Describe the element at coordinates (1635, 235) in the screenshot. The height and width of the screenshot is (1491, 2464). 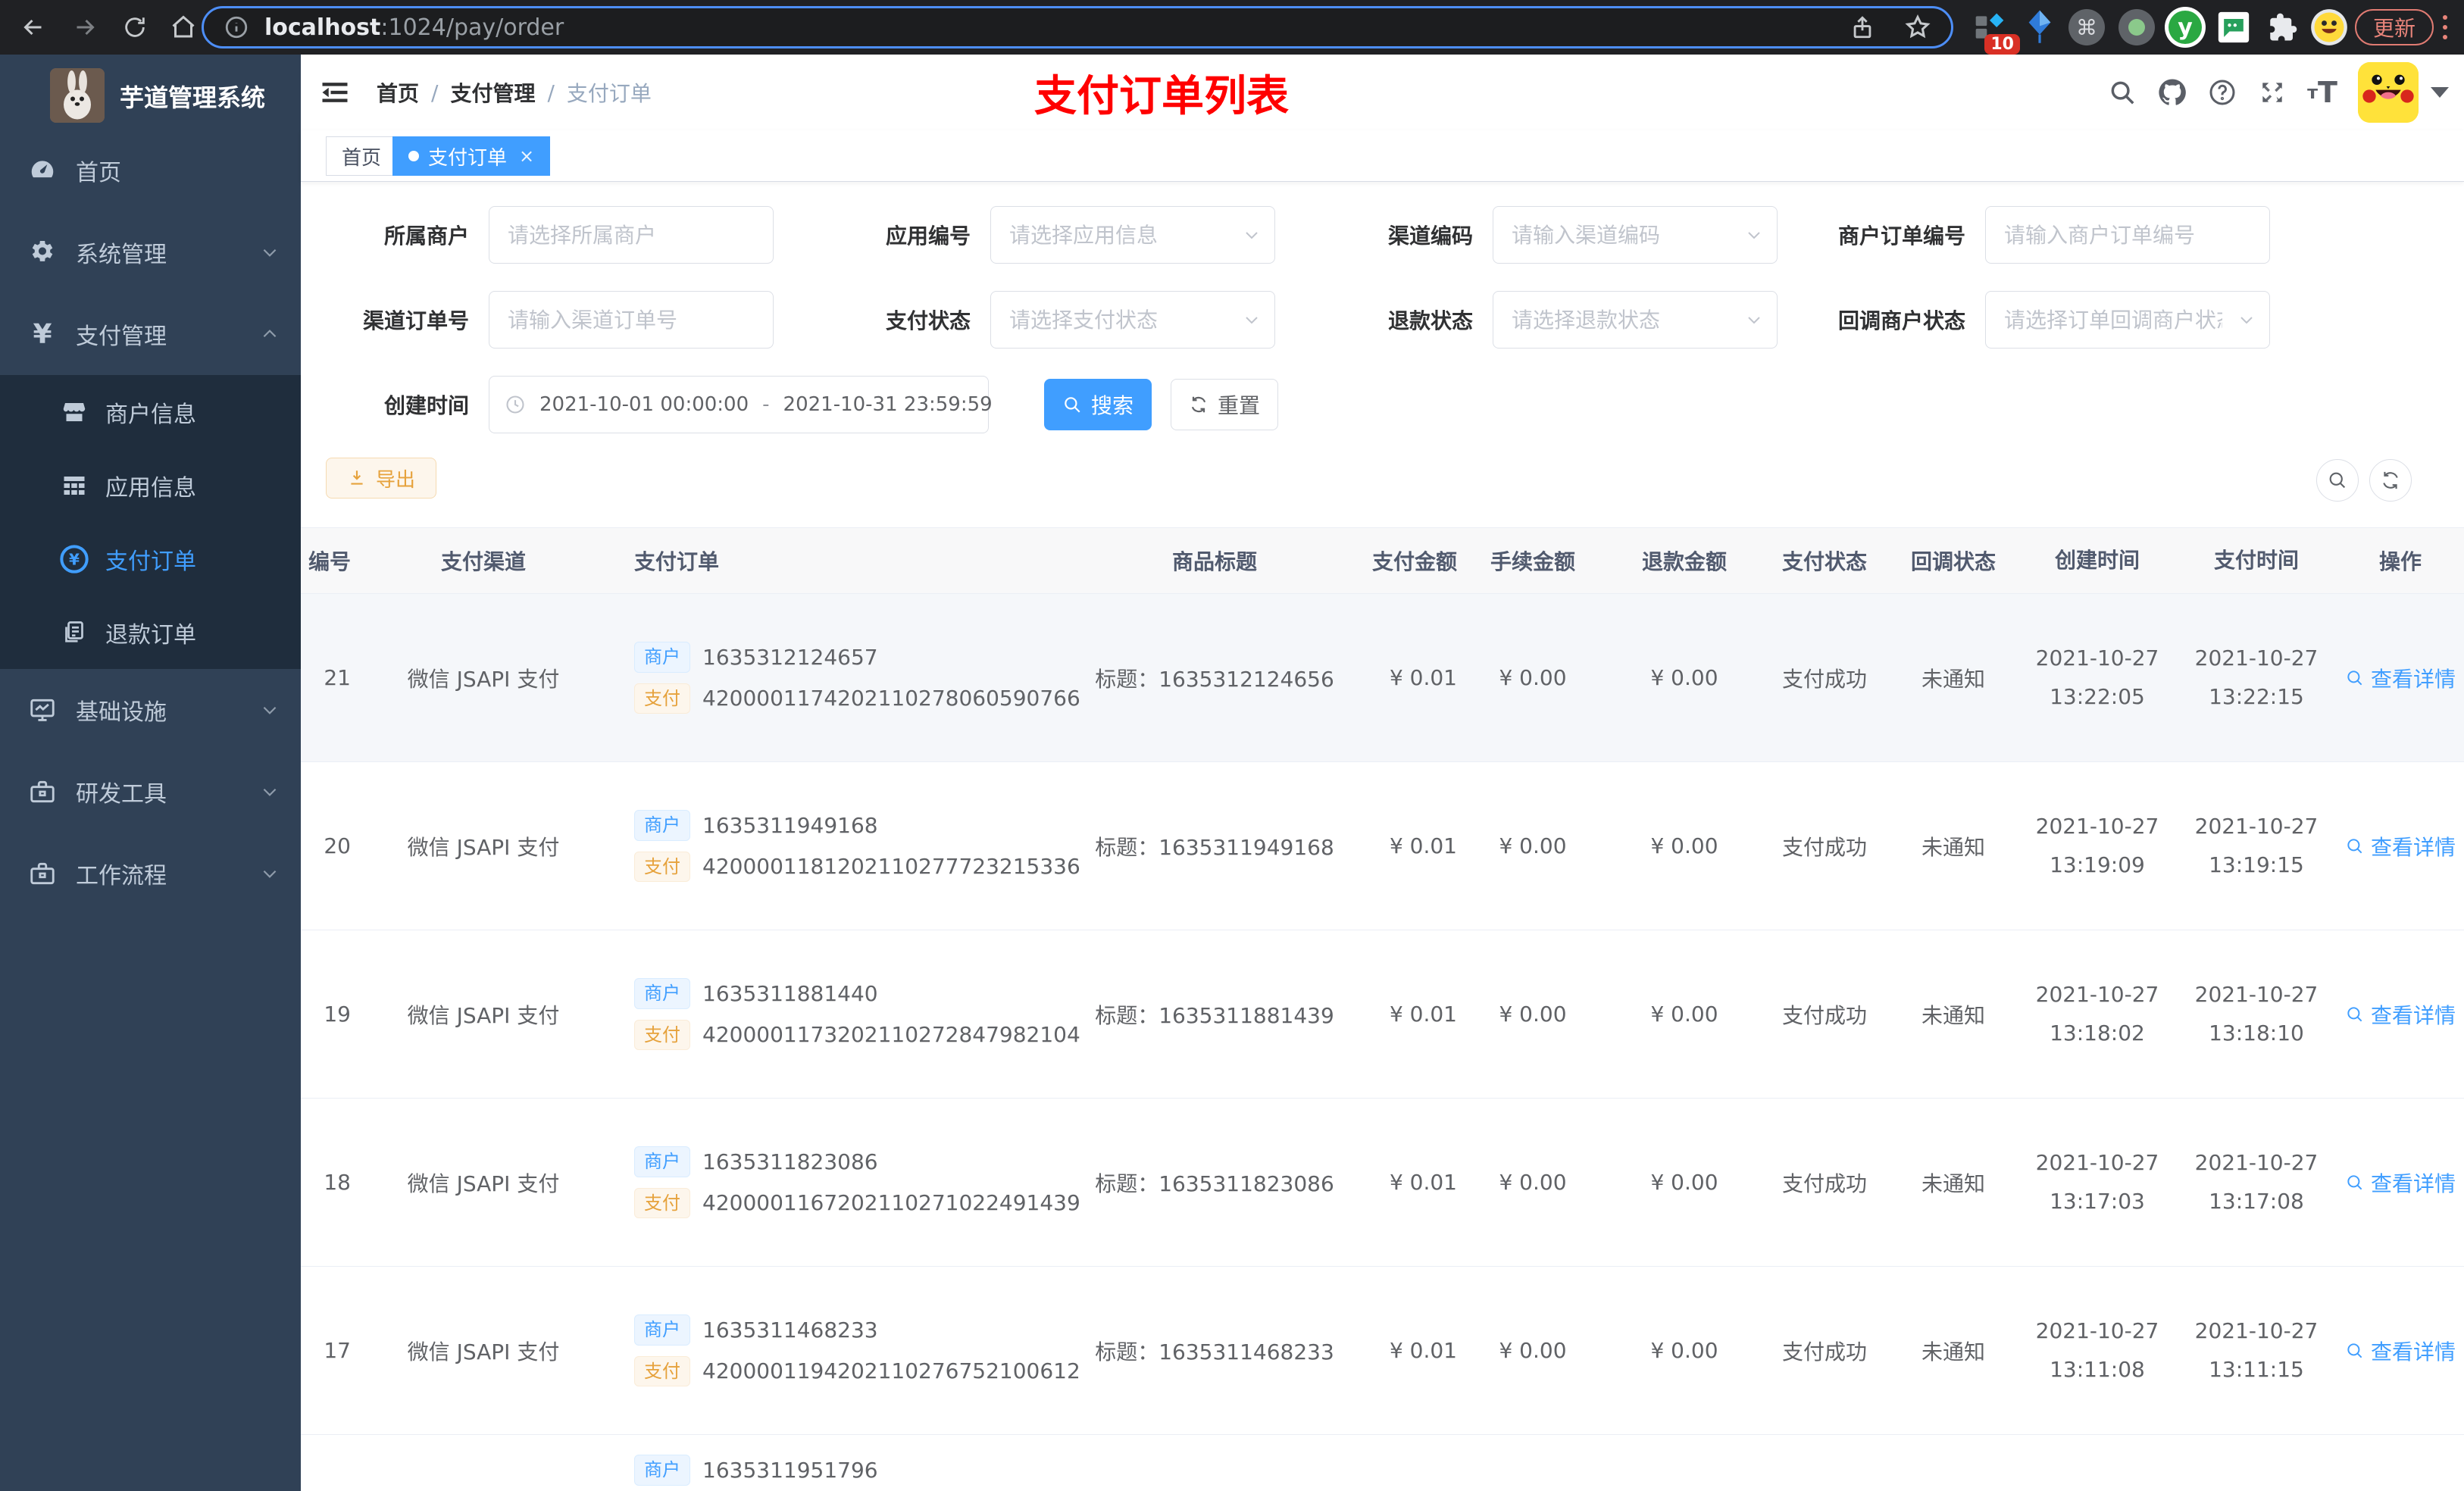
I see `channel-code-select` at that location.